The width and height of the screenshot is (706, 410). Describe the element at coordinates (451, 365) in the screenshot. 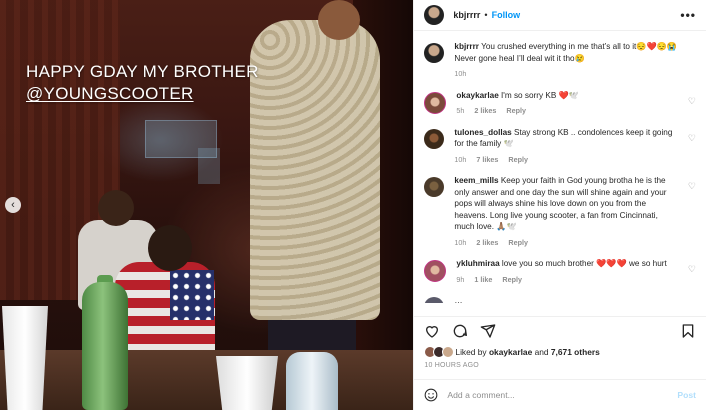

I see `post-timestamp: 10 HOURS AGO` at that location.